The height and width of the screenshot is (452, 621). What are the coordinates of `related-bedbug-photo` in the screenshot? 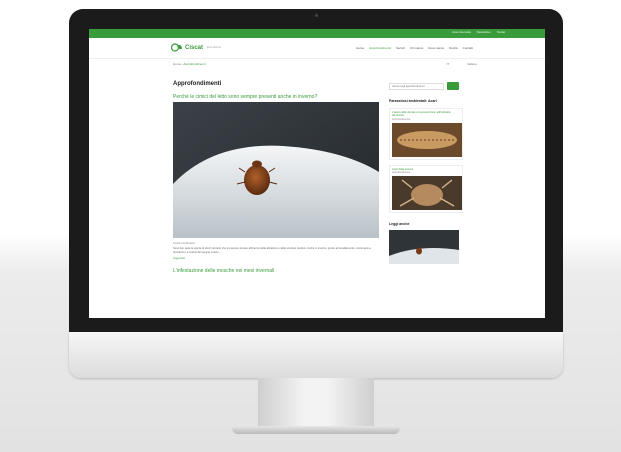 It's located at (424, 247).